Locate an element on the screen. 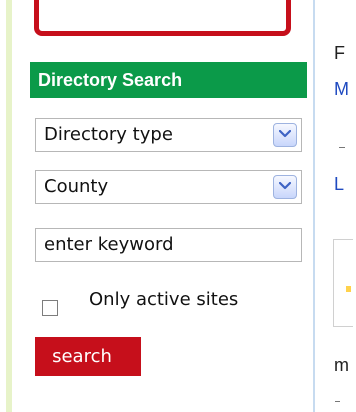  keyword-input: enter keyword is located at coordinates (168, 245).